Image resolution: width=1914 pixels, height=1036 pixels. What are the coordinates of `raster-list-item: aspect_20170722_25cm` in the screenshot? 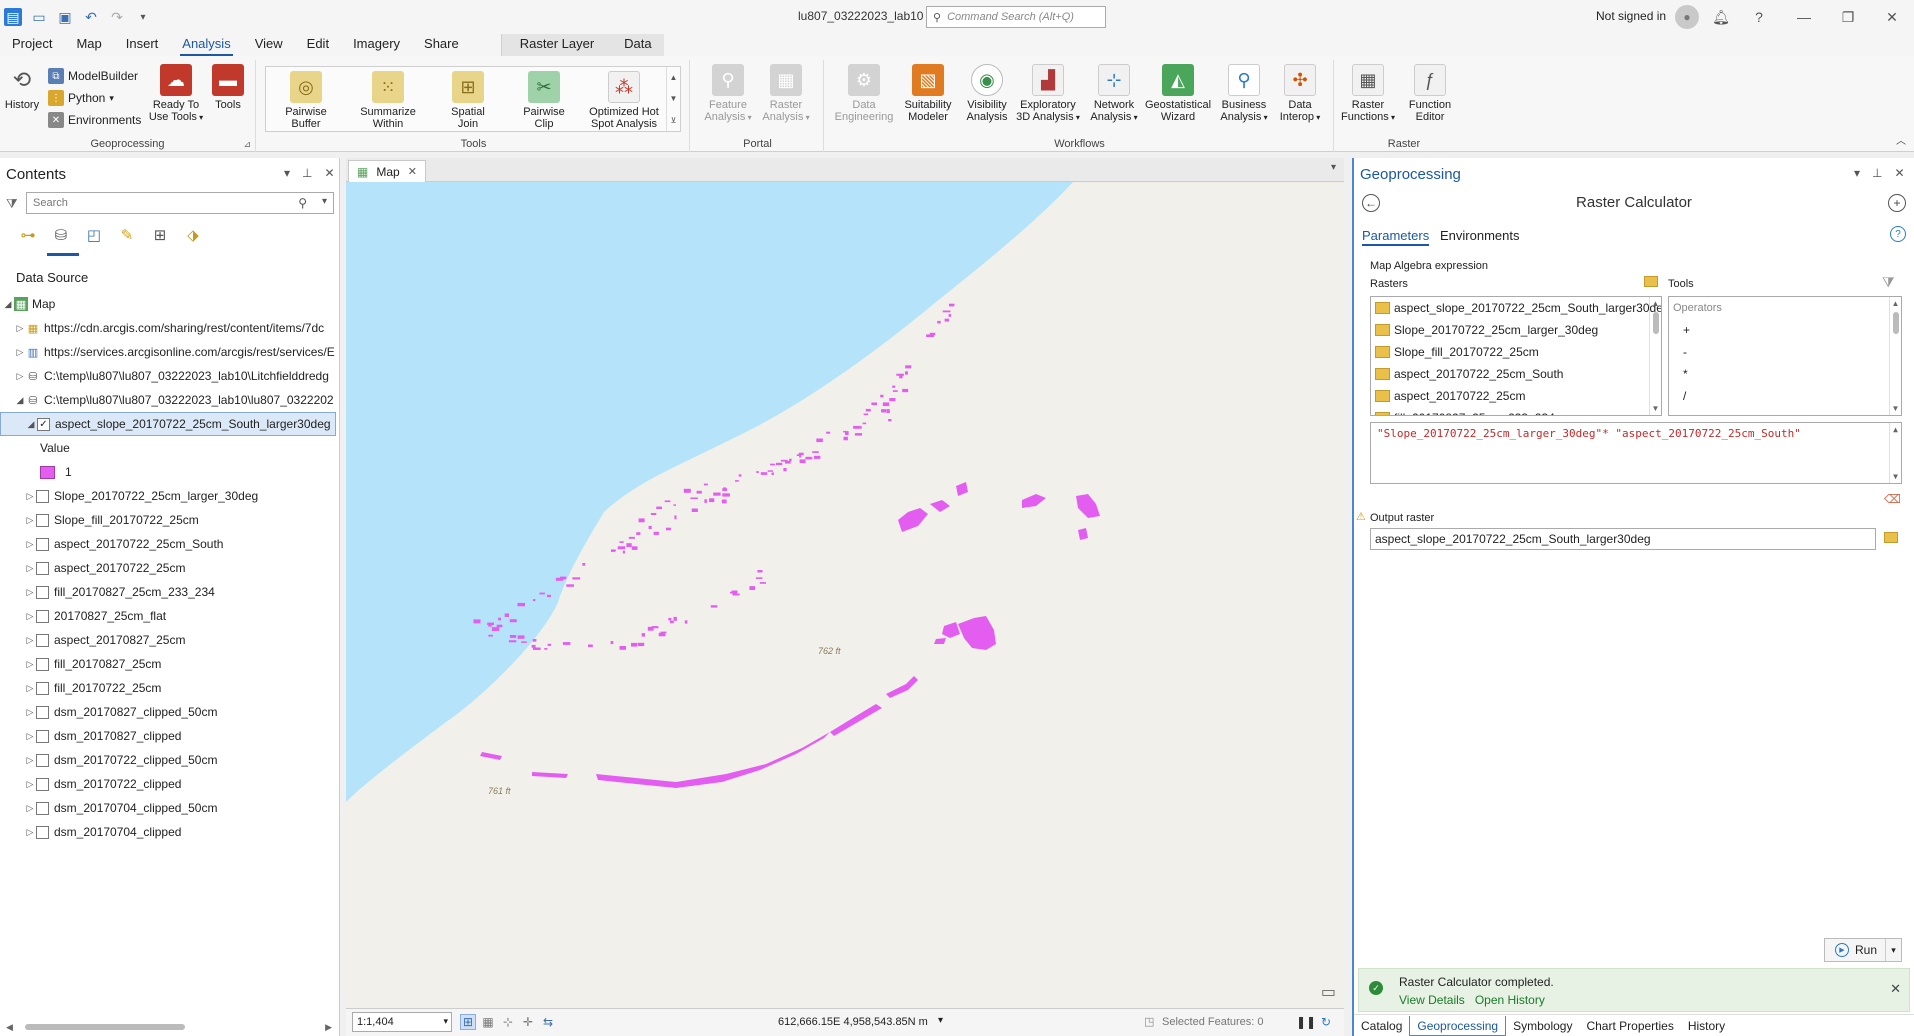 It's located at (1516, 396).